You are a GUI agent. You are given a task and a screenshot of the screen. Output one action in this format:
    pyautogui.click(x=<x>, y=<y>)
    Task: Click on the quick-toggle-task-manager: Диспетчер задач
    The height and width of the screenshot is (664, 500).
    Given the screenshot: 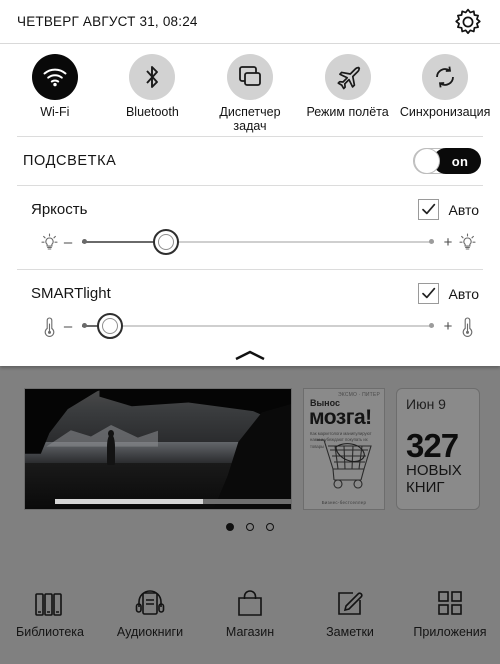 What is the action you would take?
    pyautogui.click(x=250, y=95)
    